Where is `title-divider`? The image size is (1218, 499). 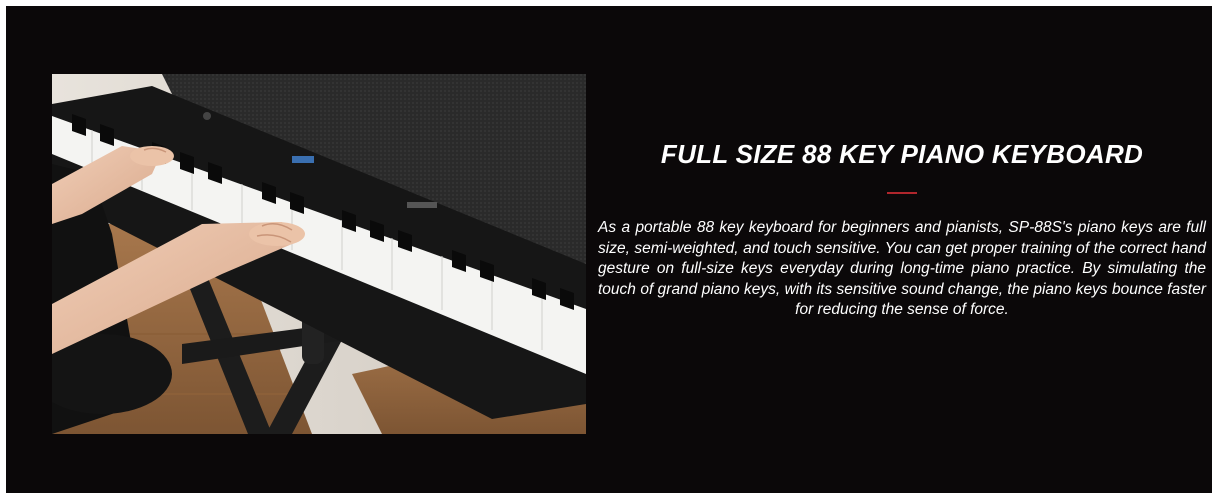
title-divider is located at coordinates (902, 193).